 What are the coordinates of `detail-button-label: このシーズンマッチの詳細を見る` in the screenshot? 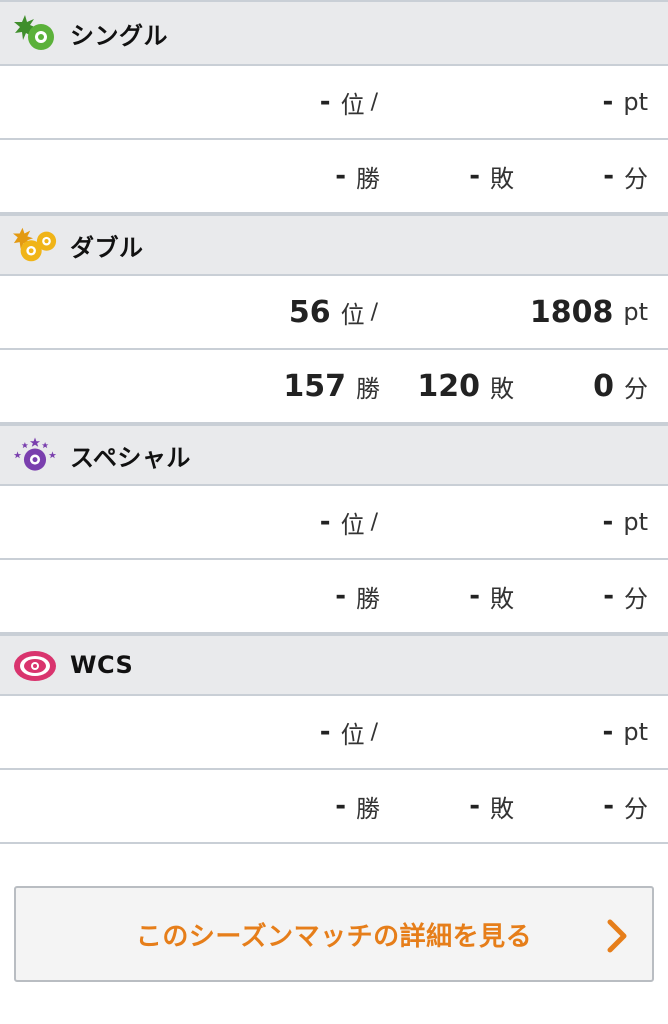 It's located at (334, 936).